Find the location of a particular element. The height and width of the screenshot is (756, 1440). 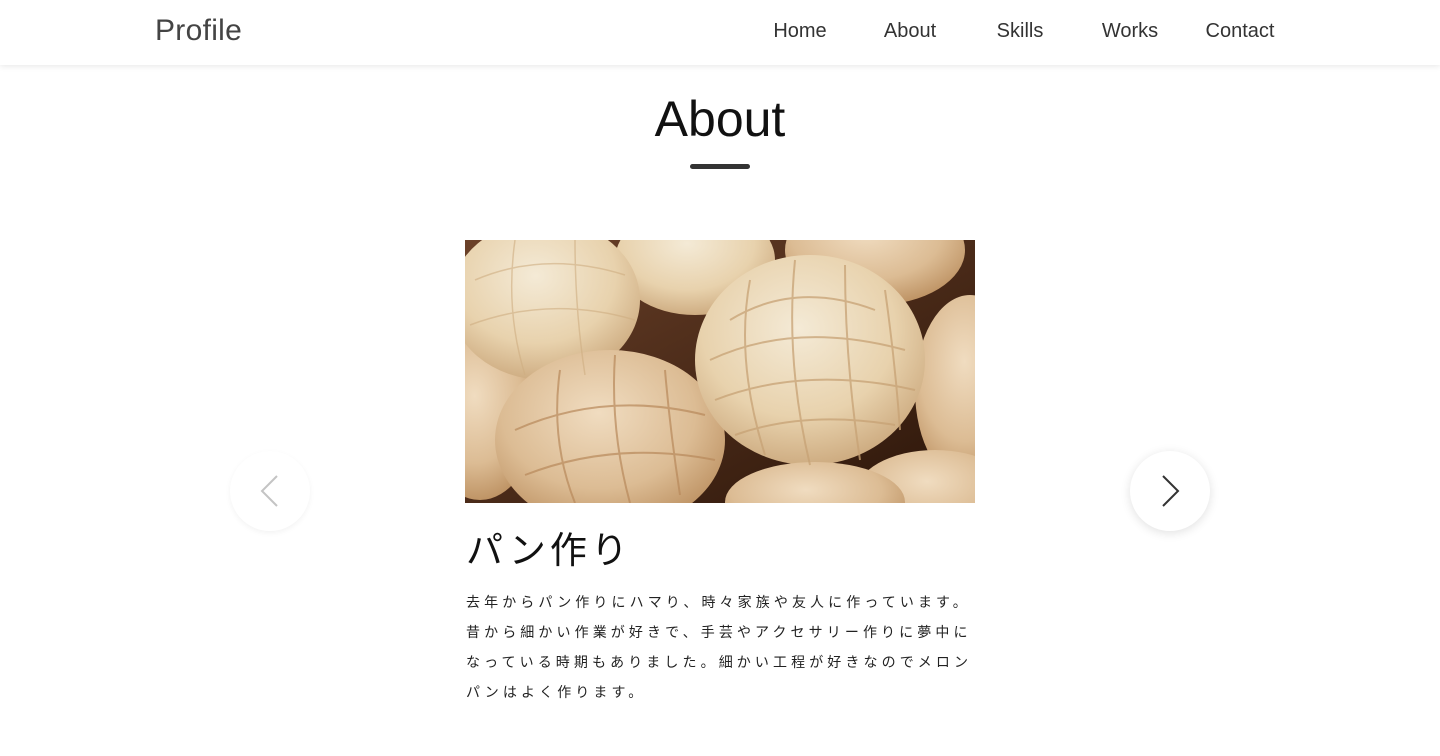

slide-text-line: 去年からパン作りにハマり、時々家族や友人に作っています。 is located at coordinates (718, 603).